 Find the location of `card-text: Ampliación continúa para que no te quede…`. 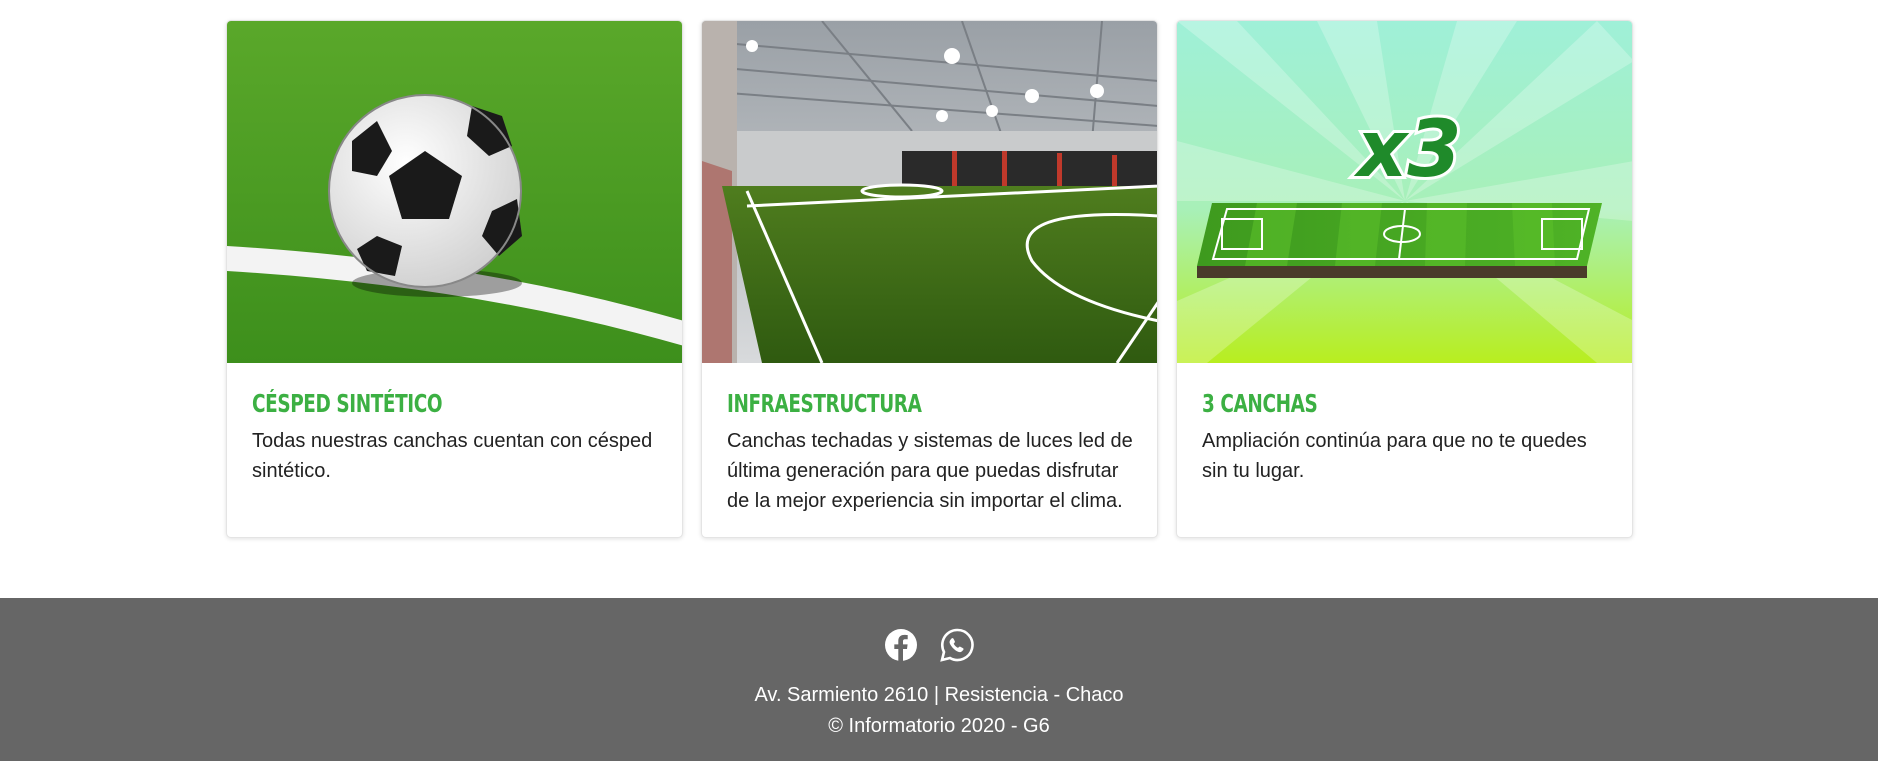

card-text: Ampliación continúa para que no te quede… is located at coordinates (1394, 456).